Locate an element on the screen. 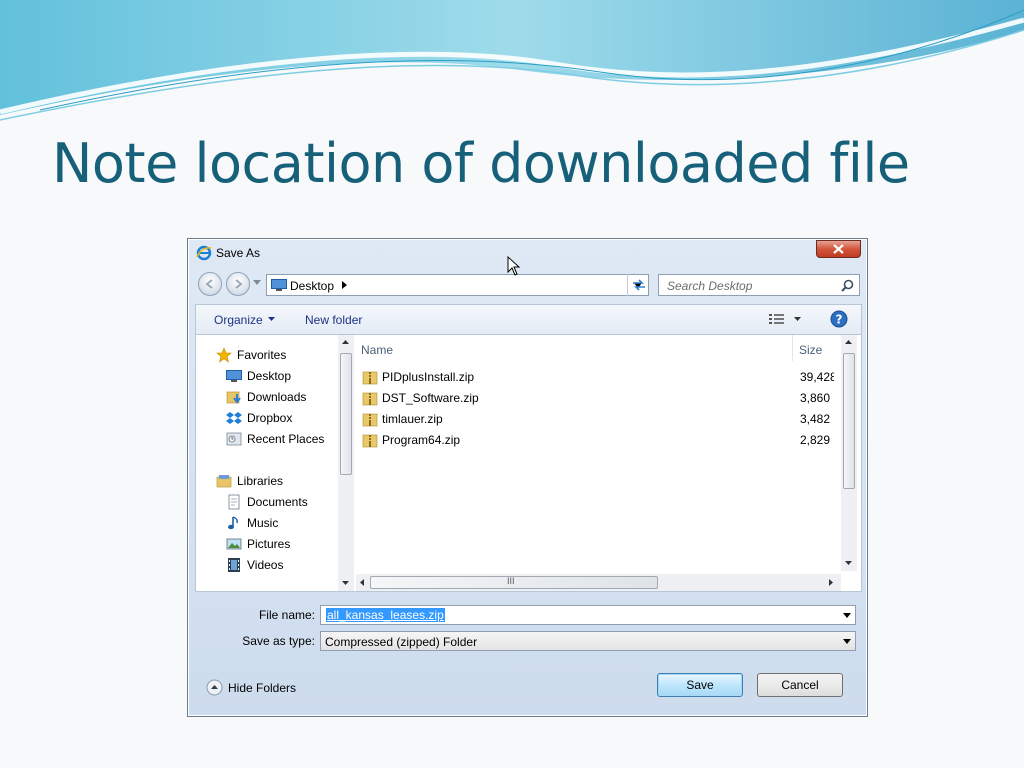 This screenshot has width=1024, height=768. address-bar: Desktop is located at coordinates (457, 285).